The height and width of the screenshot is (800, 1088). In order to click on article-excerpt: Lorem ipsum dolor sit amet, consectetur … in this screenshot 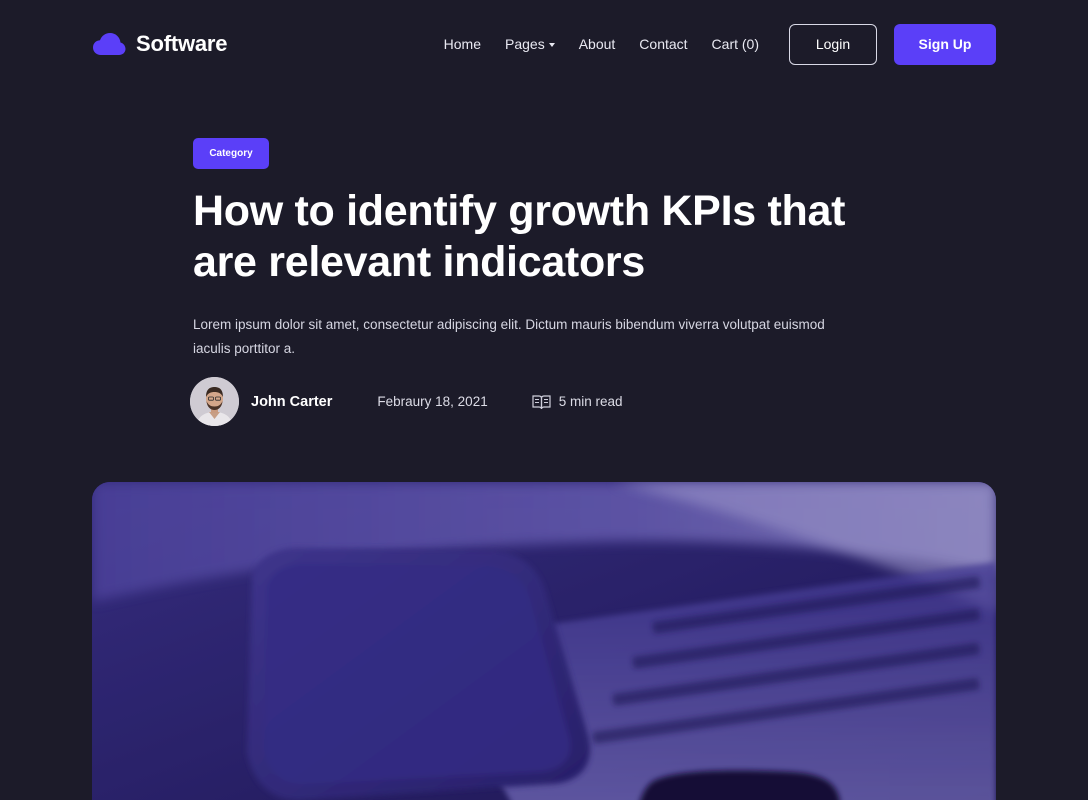, I will do `click(509, 336)`.